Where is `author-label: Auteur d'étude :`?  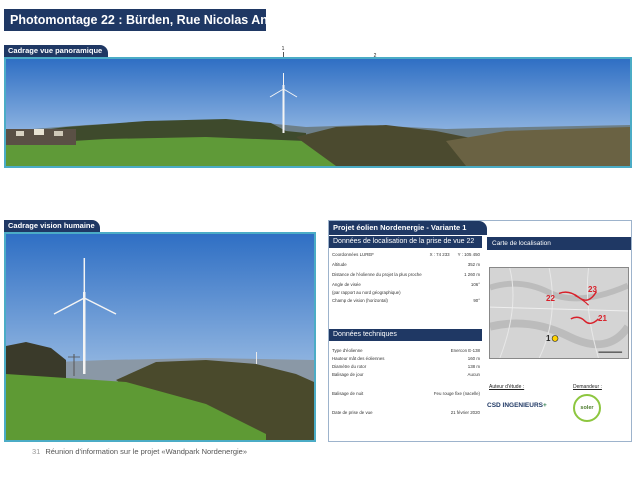
author-label: Auteur d'étude : is located at coordinates (507, 387).